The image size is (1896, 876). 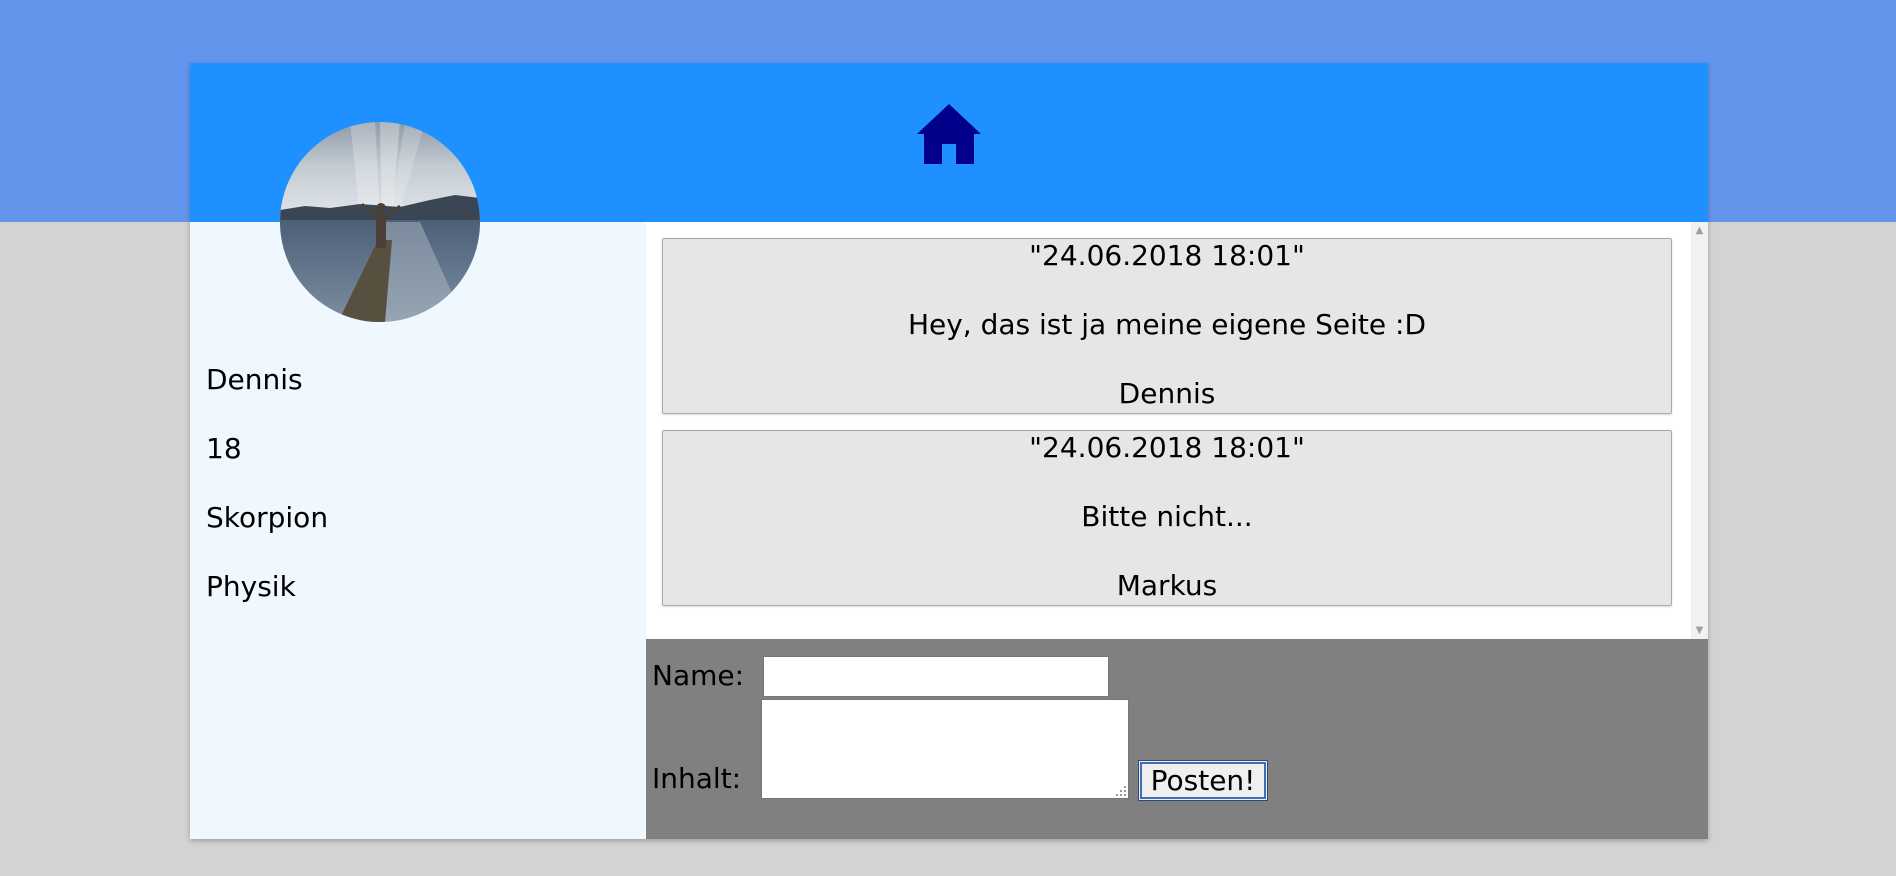 I want to click on content-label: Inhalt:, so click(x=697, y=778).